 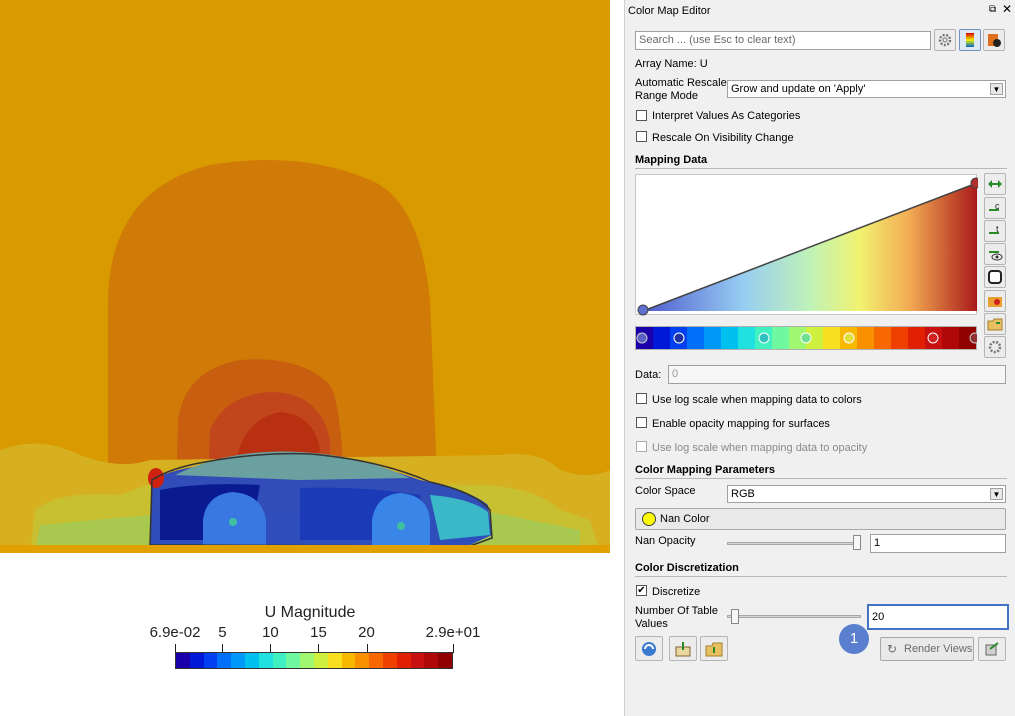 What do you see at coordinates (649, 648) in the screenshot?
I see `refresh-icon` at bounding box center [649, 648].